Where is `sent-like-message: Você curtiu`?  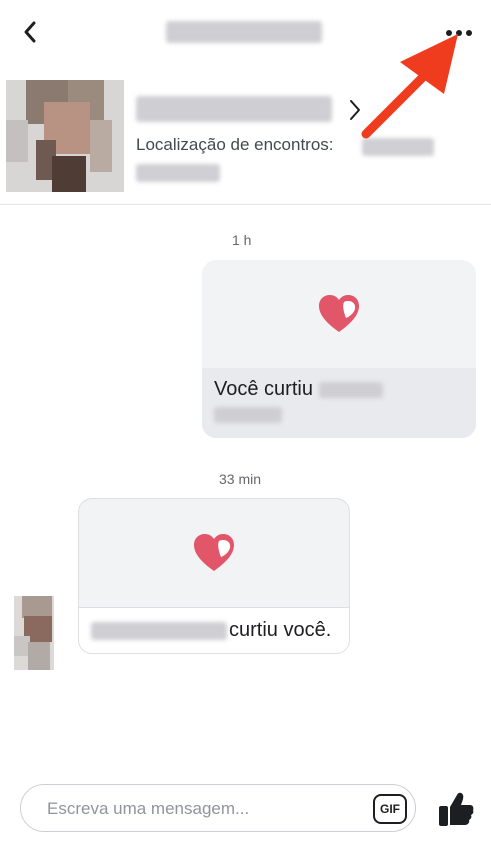
sent-like-message: Você curtiu is located at coordinates (339, 349).